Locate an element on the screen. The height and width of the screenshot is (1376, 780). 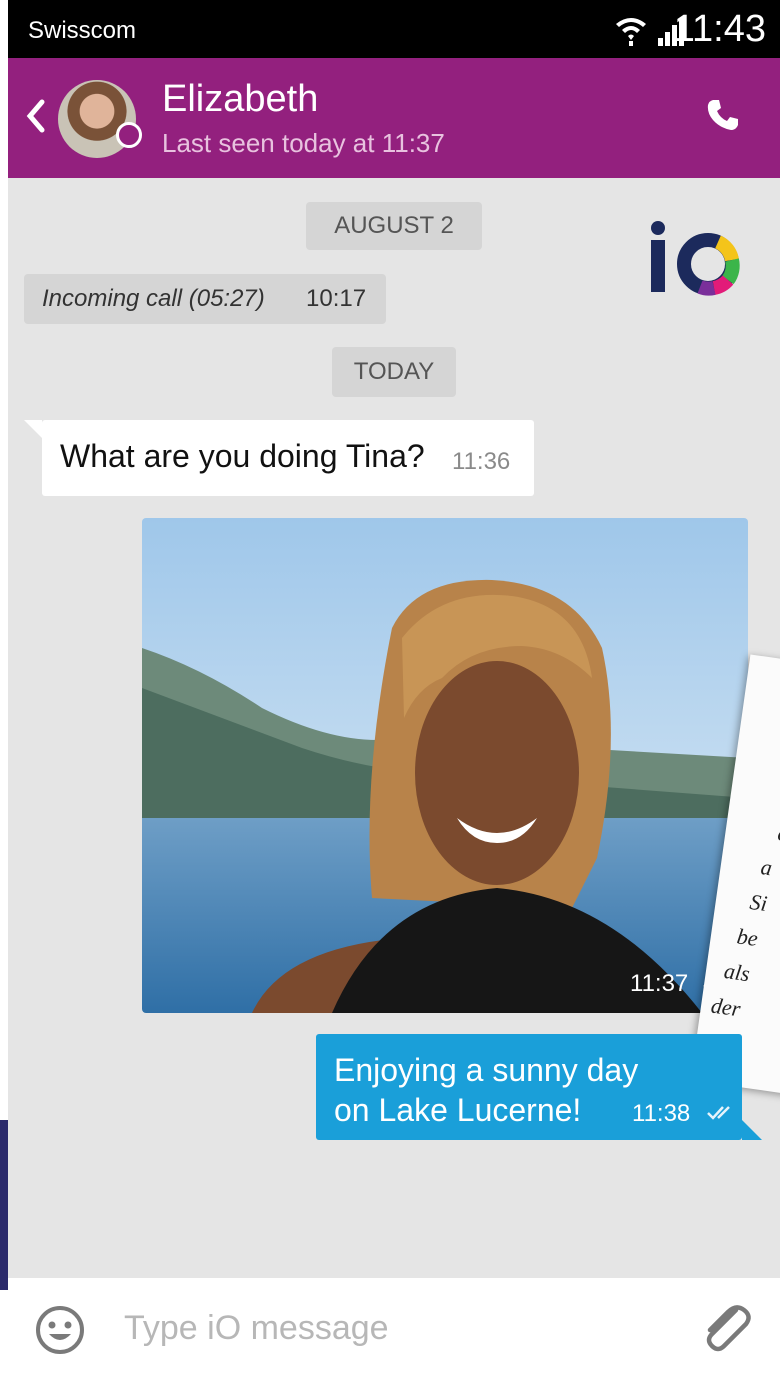
call-log-entry: Incoming call (05:27) 10:17 is located at coordinates (205, 299).